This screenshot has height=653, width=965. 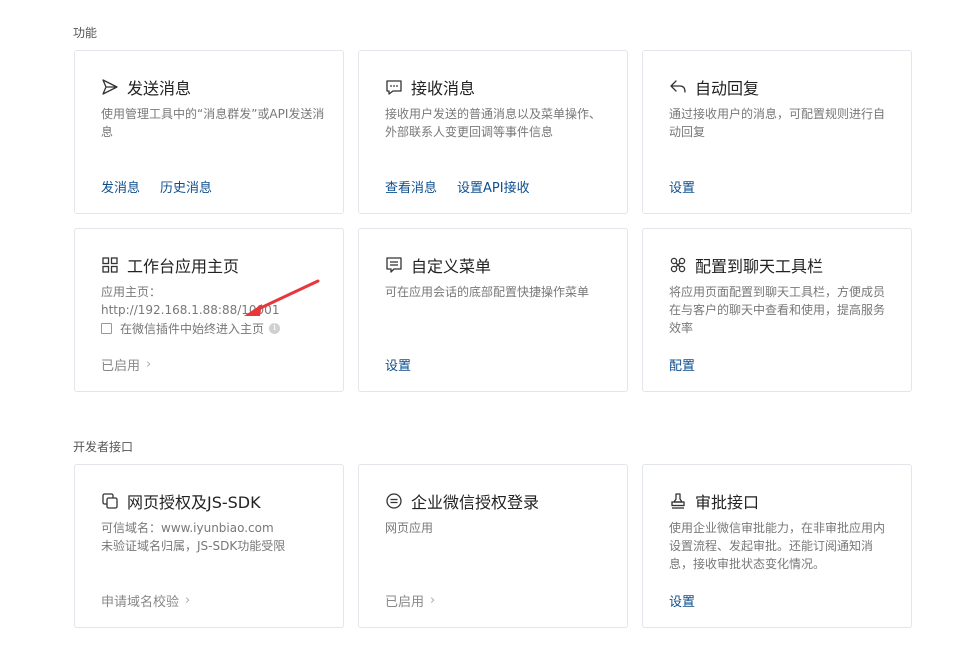 I want to click on card-description: 可信域名：www.iyunbiao.com 未验证域名归属，JS-SDK功能受限, so click(x=213, y=537).